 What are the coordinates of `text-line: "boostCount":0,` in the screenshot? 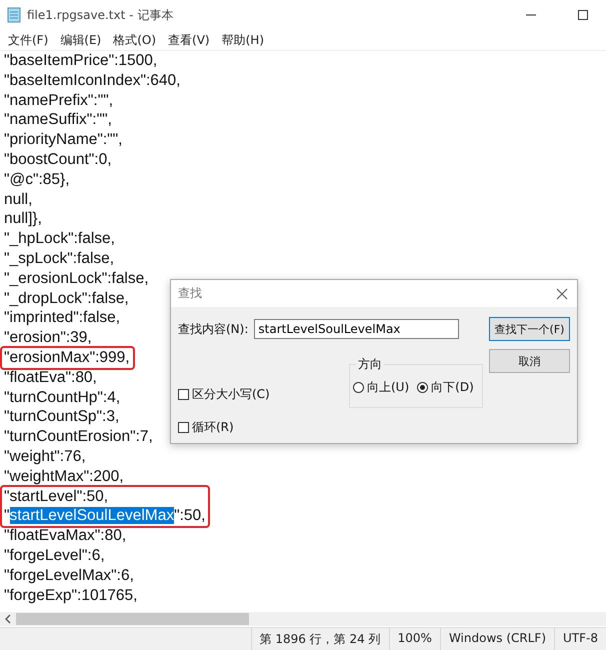 It's located at (58, 160).